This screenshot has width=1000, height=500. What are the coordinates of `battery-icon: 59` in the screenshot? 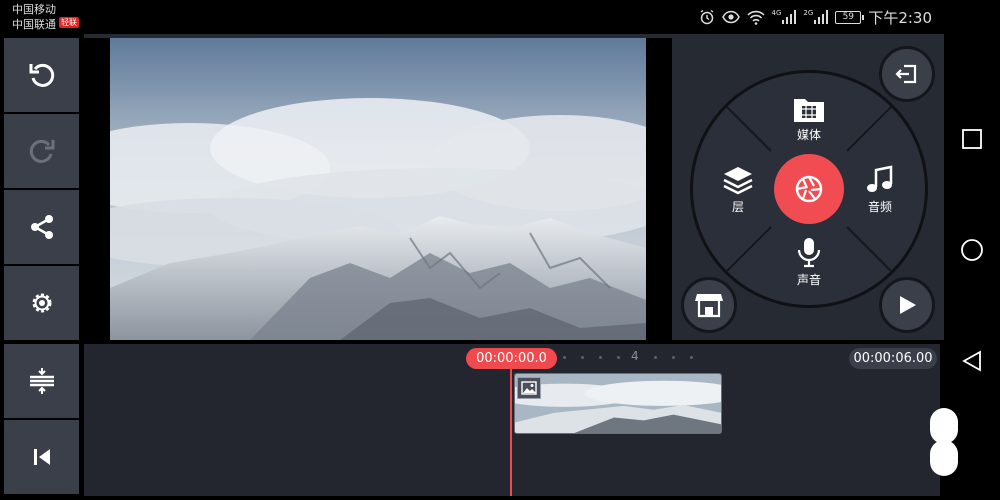 It's located at (850, 17).